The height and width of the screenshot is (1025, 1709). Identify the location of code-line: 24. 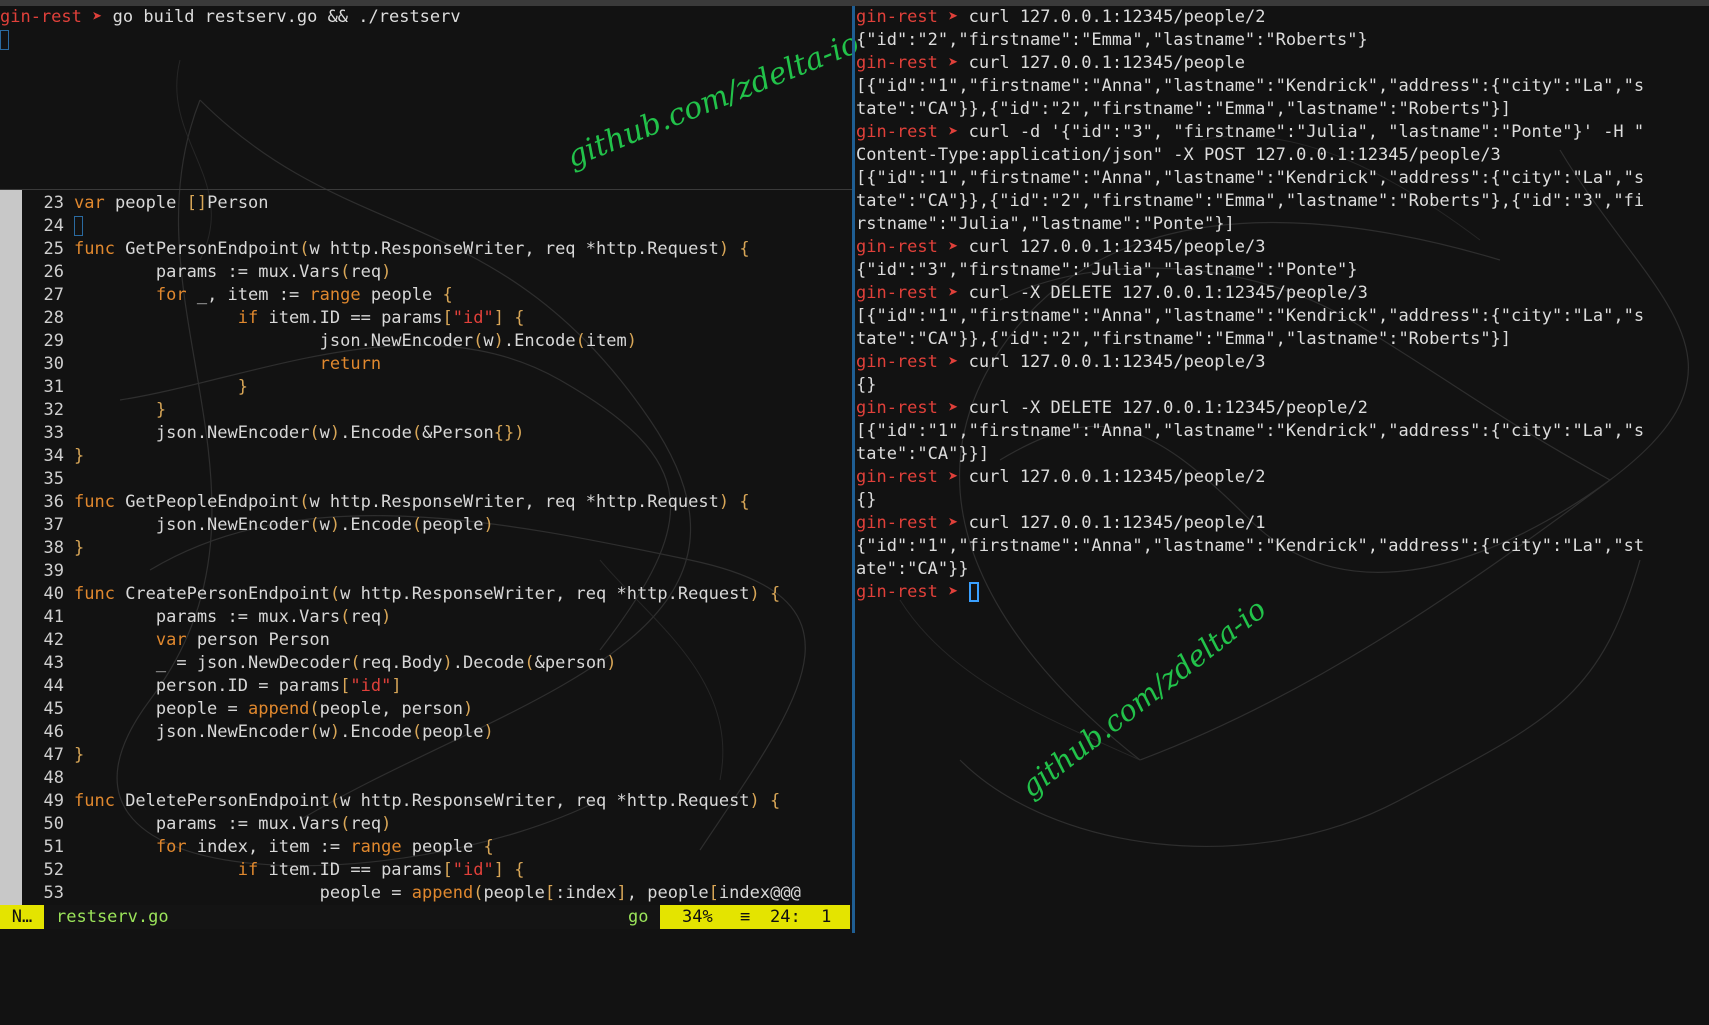
(415, 226).